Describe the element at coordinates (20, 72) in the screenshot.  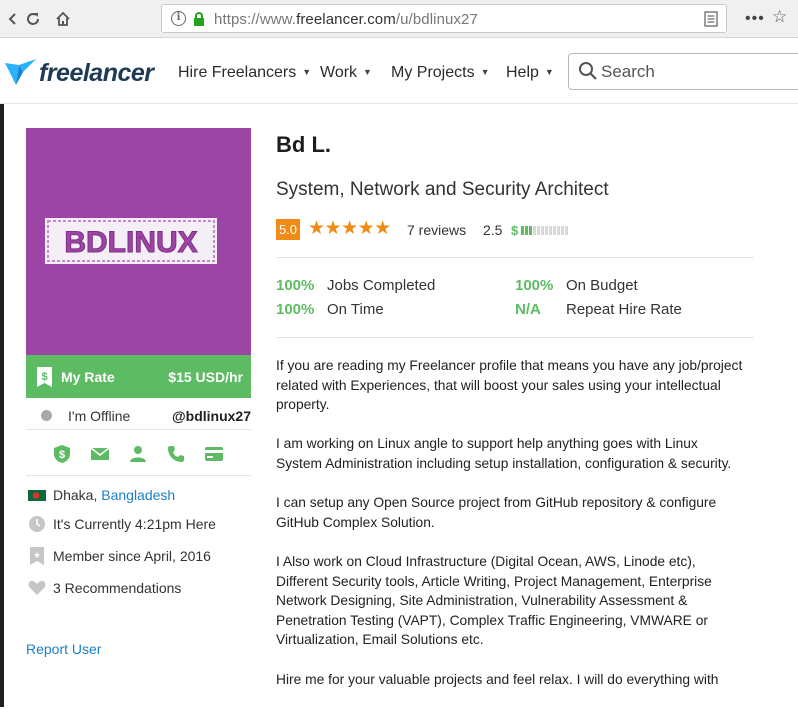
I see `freelancer-bird-icon` at that location.